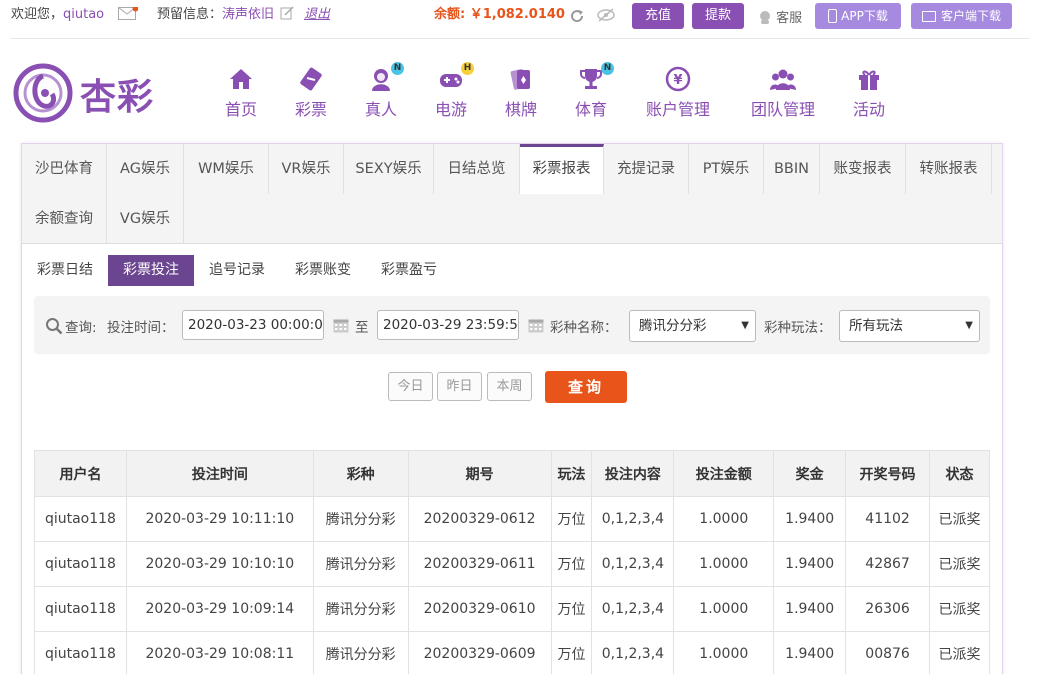 The image size is (1040, 674). I want to click on this-week-button: 本周, so click(509, 386).